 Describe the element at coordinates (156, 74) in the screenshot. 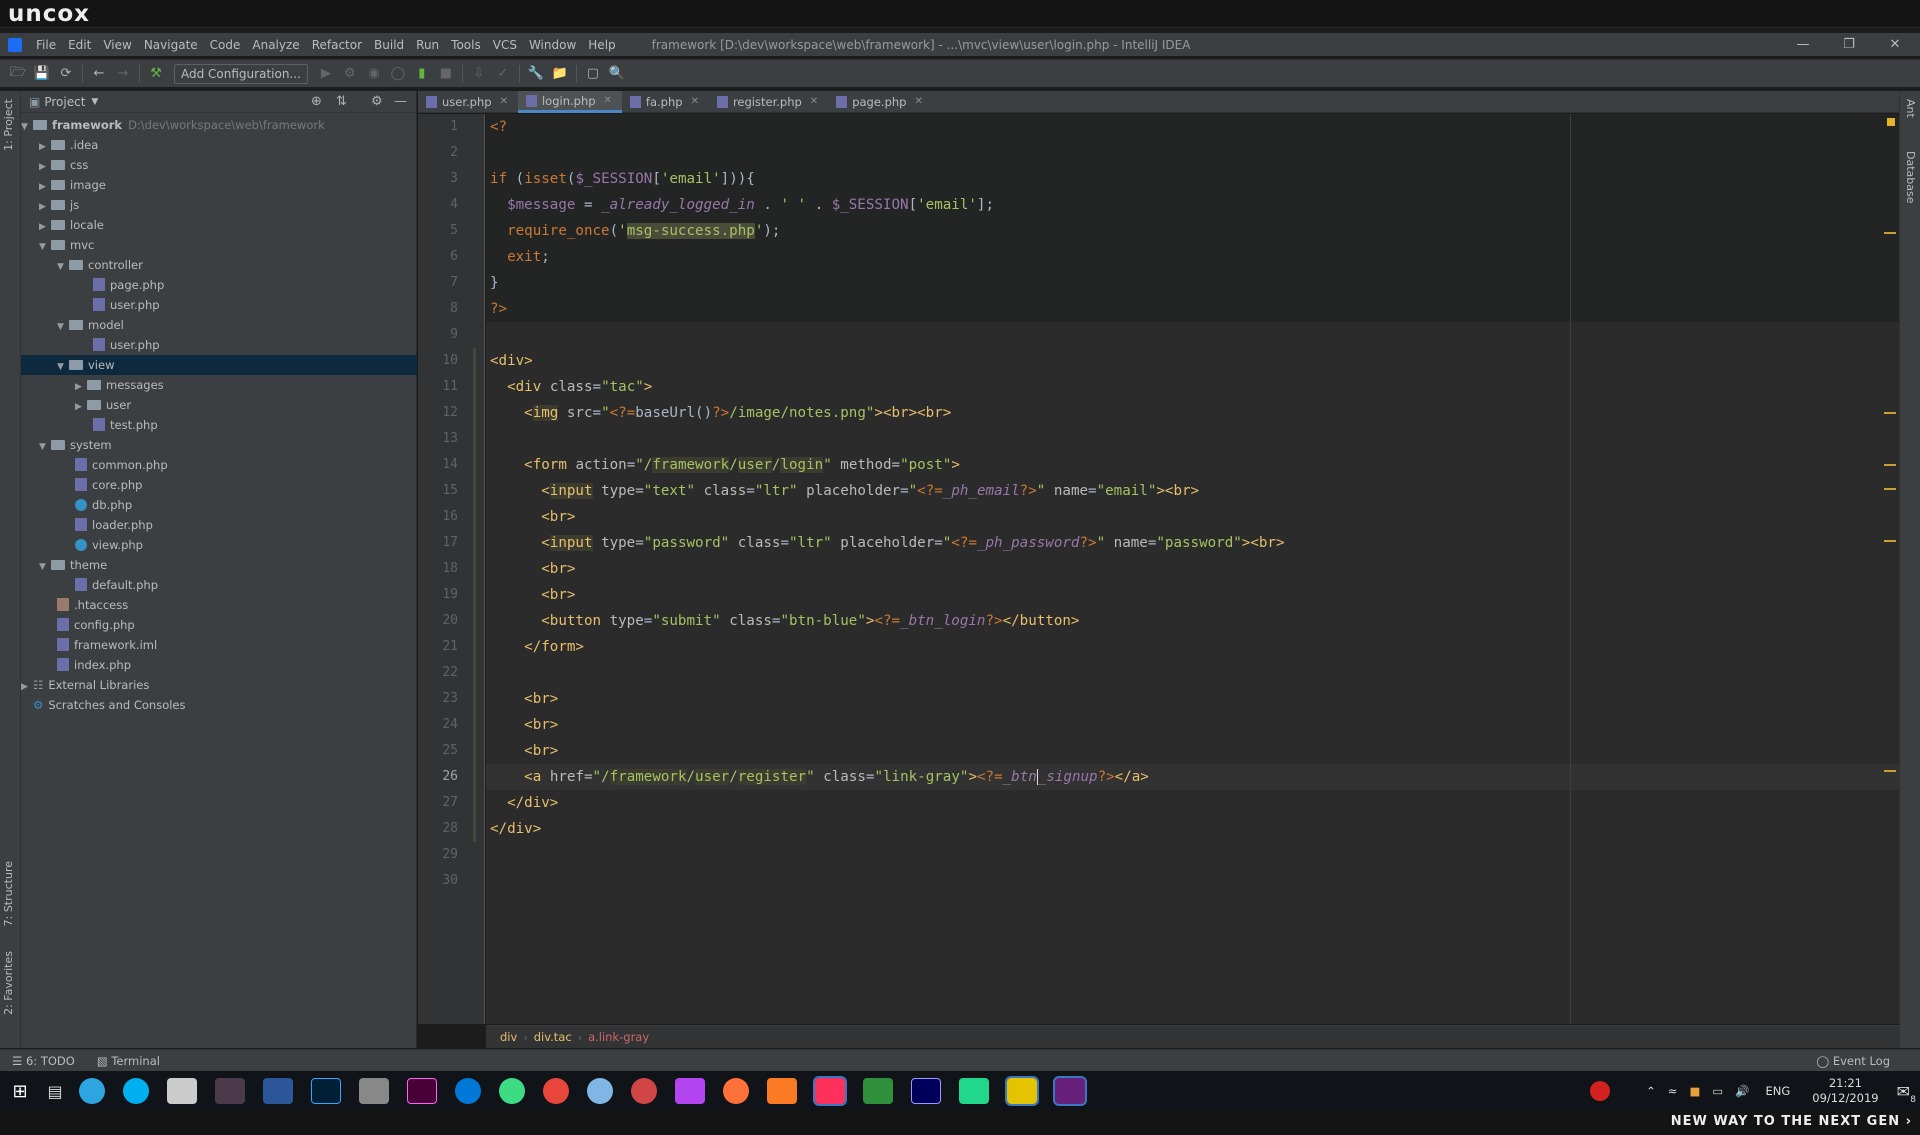

I see `build-hammer-icon: ⚒` at that location.